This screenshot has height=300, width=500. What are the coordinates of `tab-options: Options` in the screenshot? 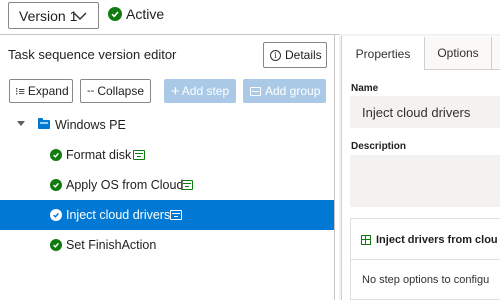 It's located at (457, 53).